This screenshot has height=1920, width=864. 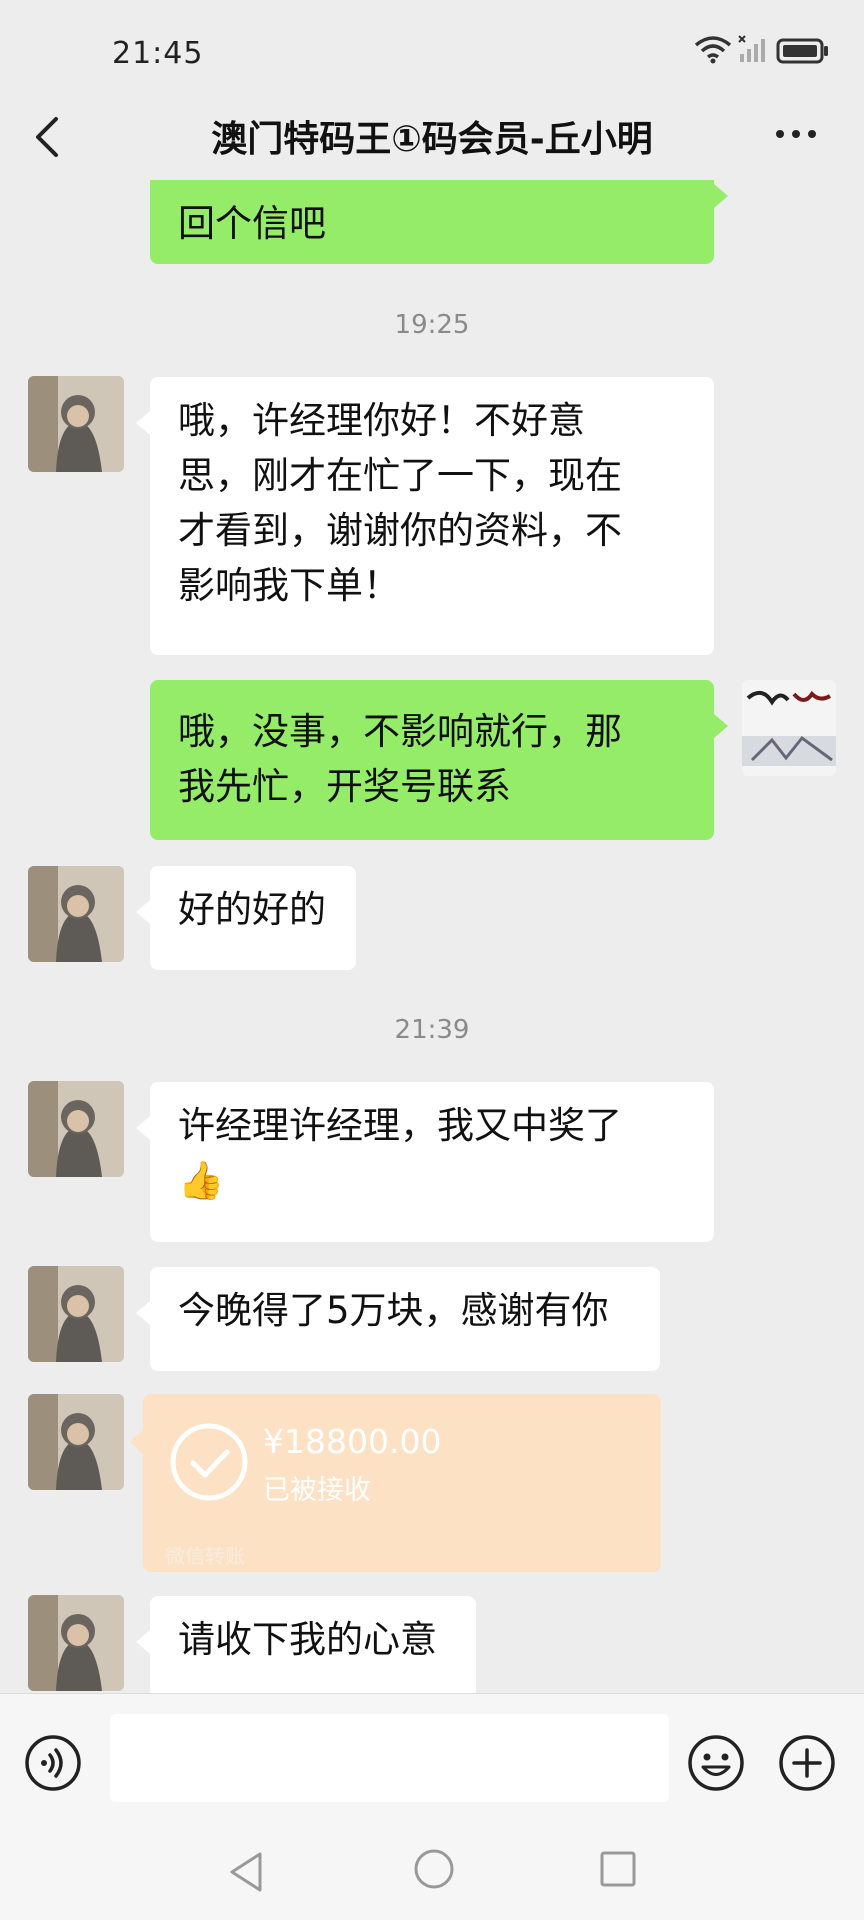 What do you see at coordinates (432, 1030) in the screenshot?
I see `timestamp: 21:39` at bounding box center [432, 1030].